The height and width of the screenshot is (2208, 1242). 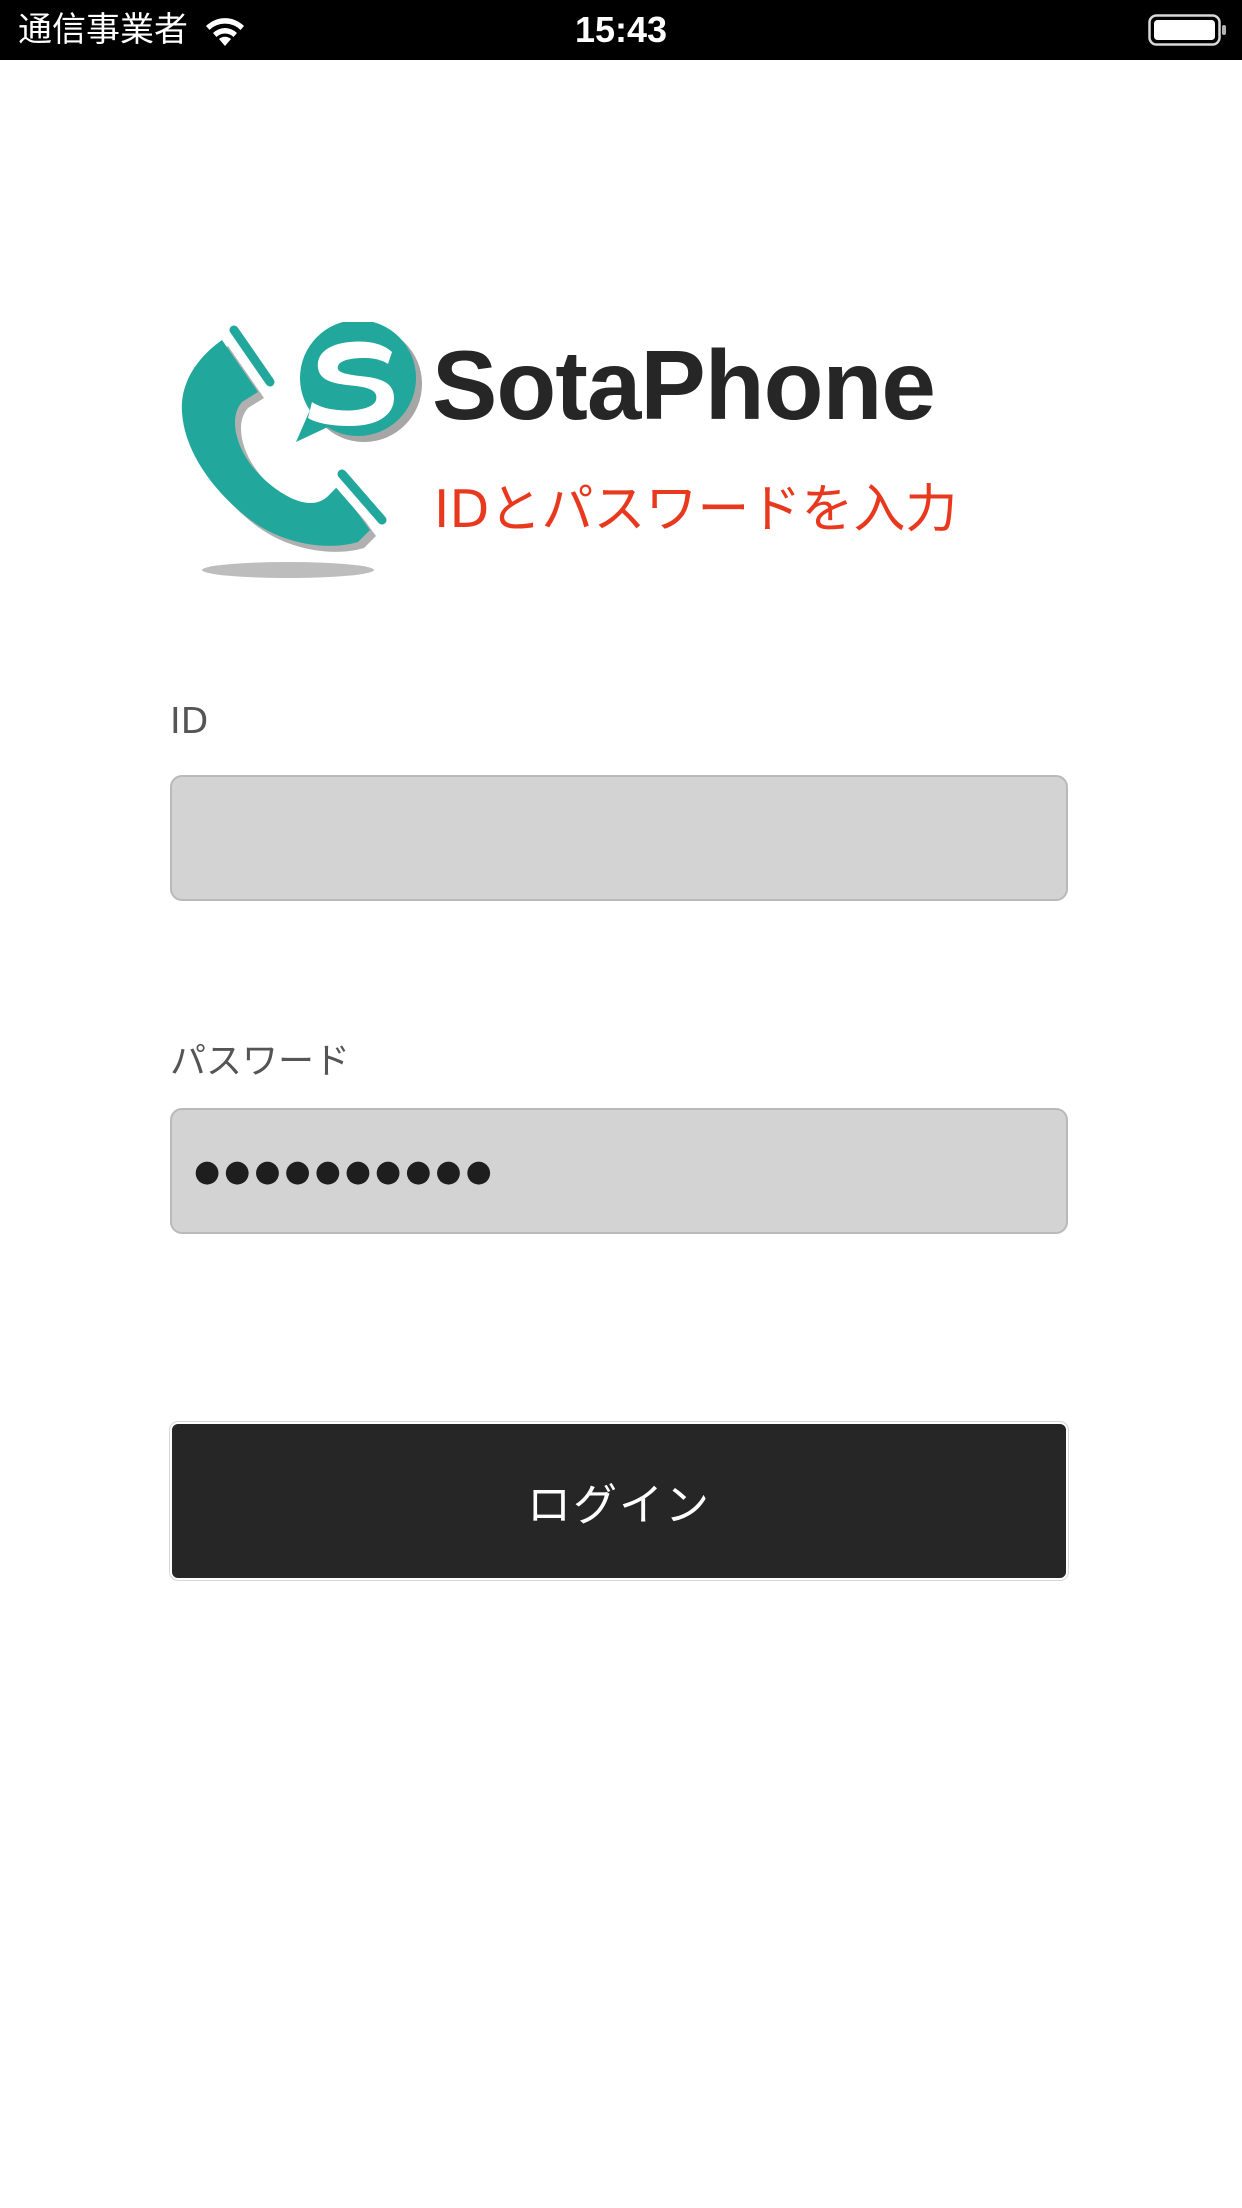 I want to click on status-time: 15:43, so click(x=621, y=29).